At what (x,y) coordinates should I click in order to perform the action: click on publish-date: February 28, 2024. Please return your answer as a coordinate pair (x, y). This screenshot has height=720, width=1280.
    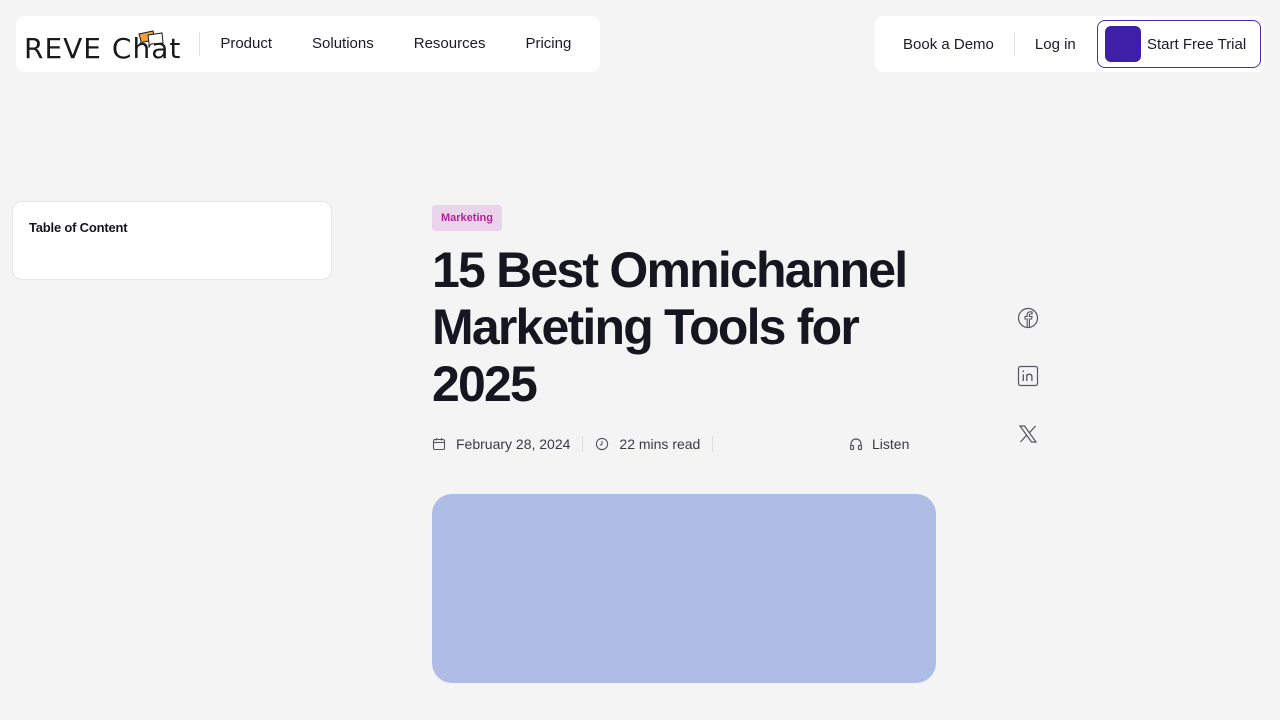
    Looking at the image, I should click on (513, 444).